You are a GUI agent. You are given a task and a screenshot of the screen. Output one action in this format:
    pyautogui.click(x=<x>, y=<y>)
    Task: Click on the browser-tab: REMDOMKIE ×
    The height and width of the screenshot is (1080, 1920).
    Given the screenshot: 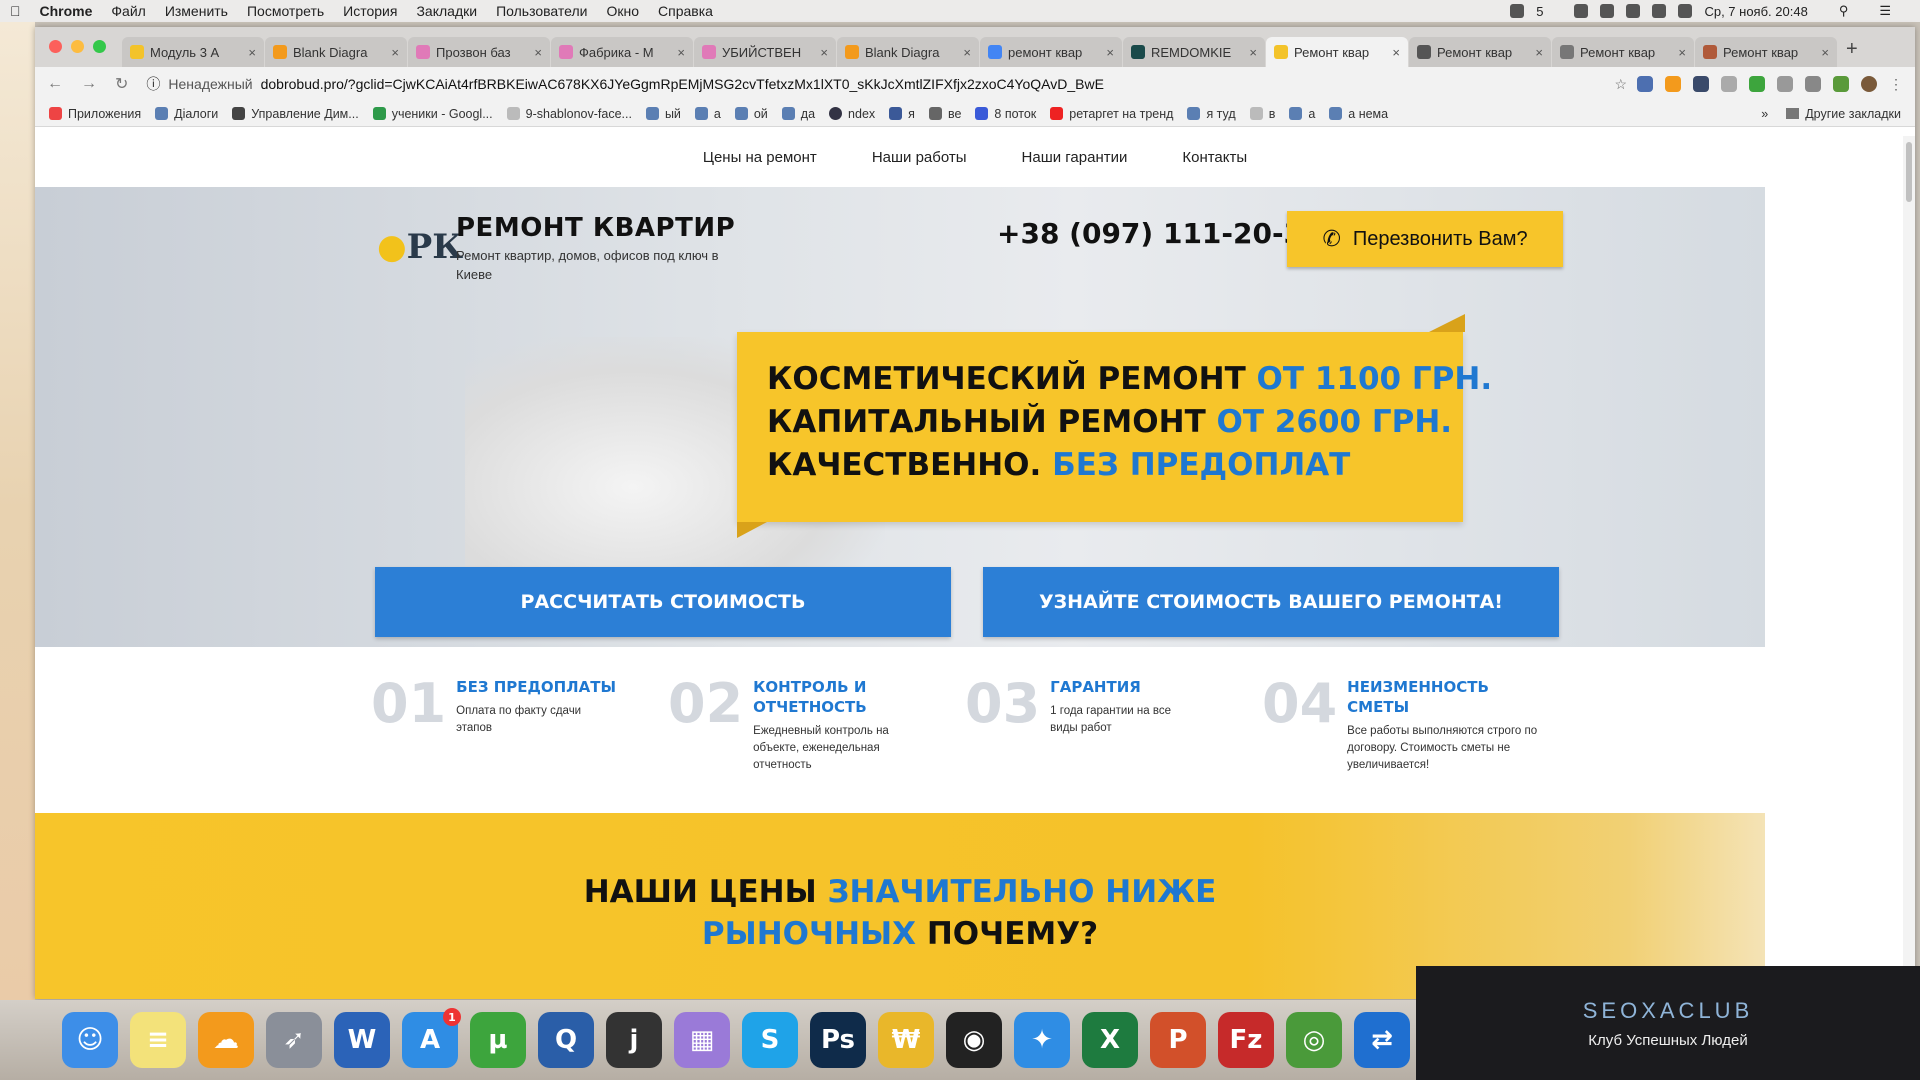 What is the action you would take?
    pyautogui.click(x=1194, y=52)
    